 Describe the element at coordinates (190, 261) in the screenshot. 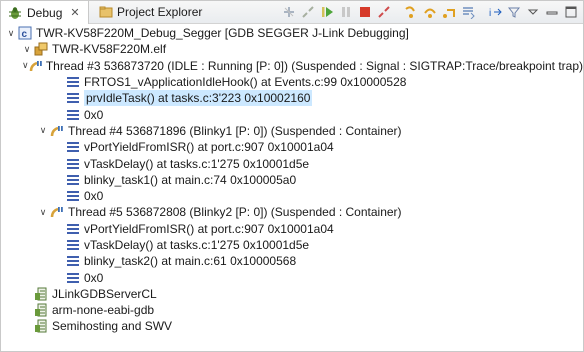

I see `frame-label: blinky_task2() at main.c:61 0x10000568` at that location.